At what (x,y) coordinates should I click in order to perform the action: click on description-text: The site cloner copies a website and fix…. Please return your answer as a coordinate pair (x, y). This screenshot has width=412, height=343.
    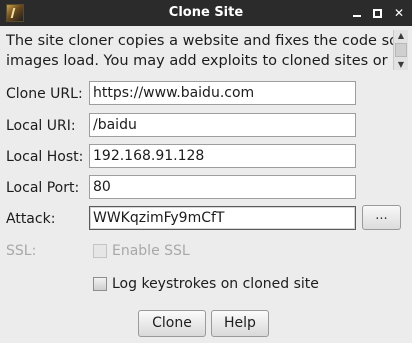
    Looking at the image, I should click on (196, 50).